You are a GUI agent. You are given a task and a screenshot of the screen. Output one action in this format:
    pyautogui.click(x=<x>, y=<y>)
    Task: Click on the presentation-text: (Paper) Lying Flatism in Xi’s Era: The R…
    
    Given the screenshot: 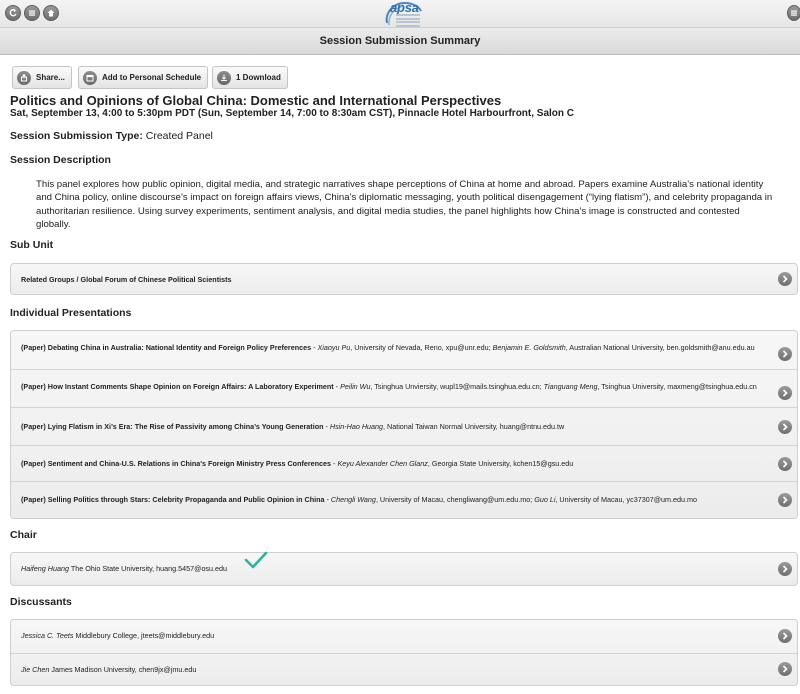 What is the action you would take?
    pyautogui.click(x=293, y=426)
    